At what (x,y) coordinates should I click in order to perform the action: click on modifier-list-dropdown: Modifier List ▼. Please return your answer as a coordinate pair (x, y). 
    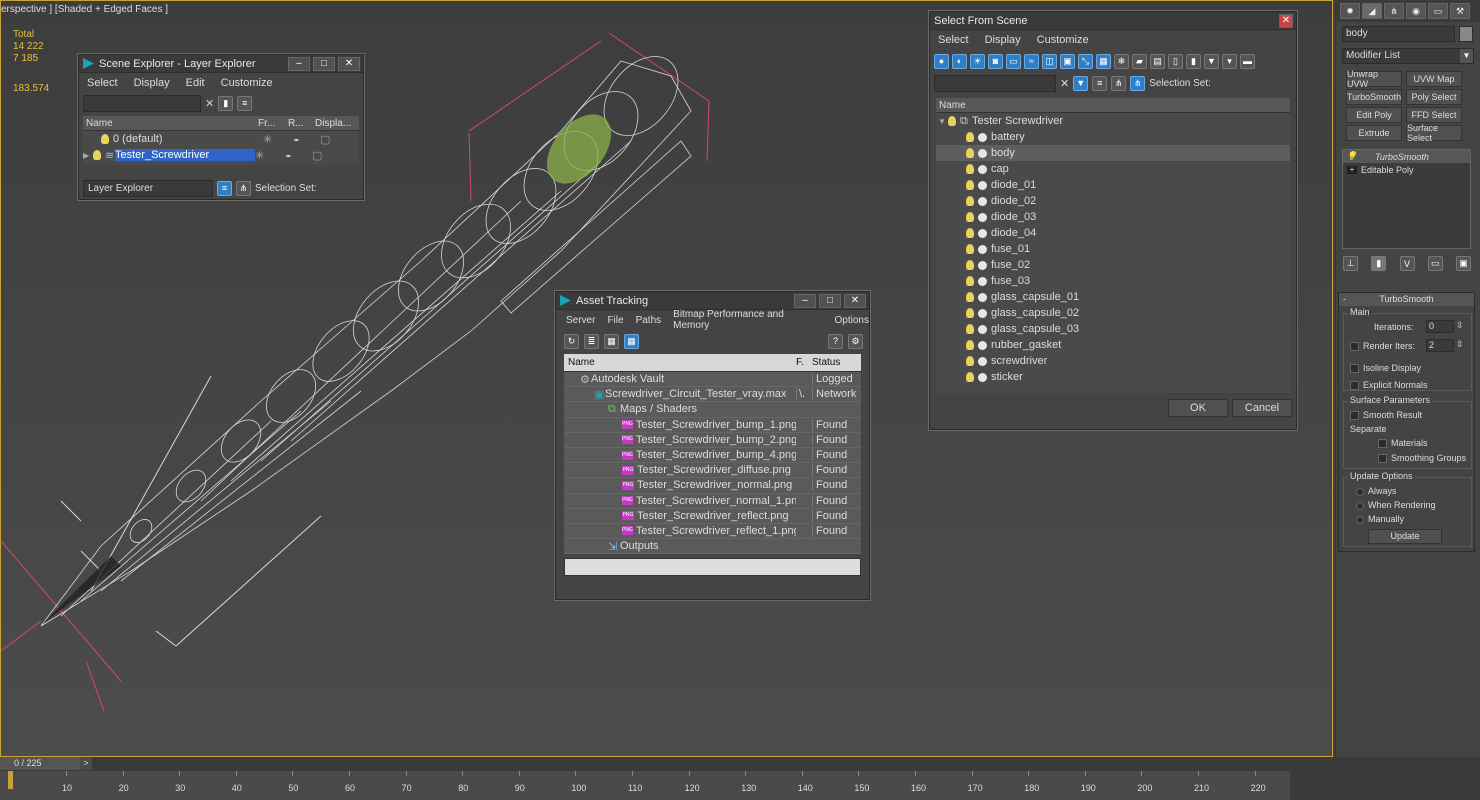
    Looking at the image, I should click on (1408, 56).